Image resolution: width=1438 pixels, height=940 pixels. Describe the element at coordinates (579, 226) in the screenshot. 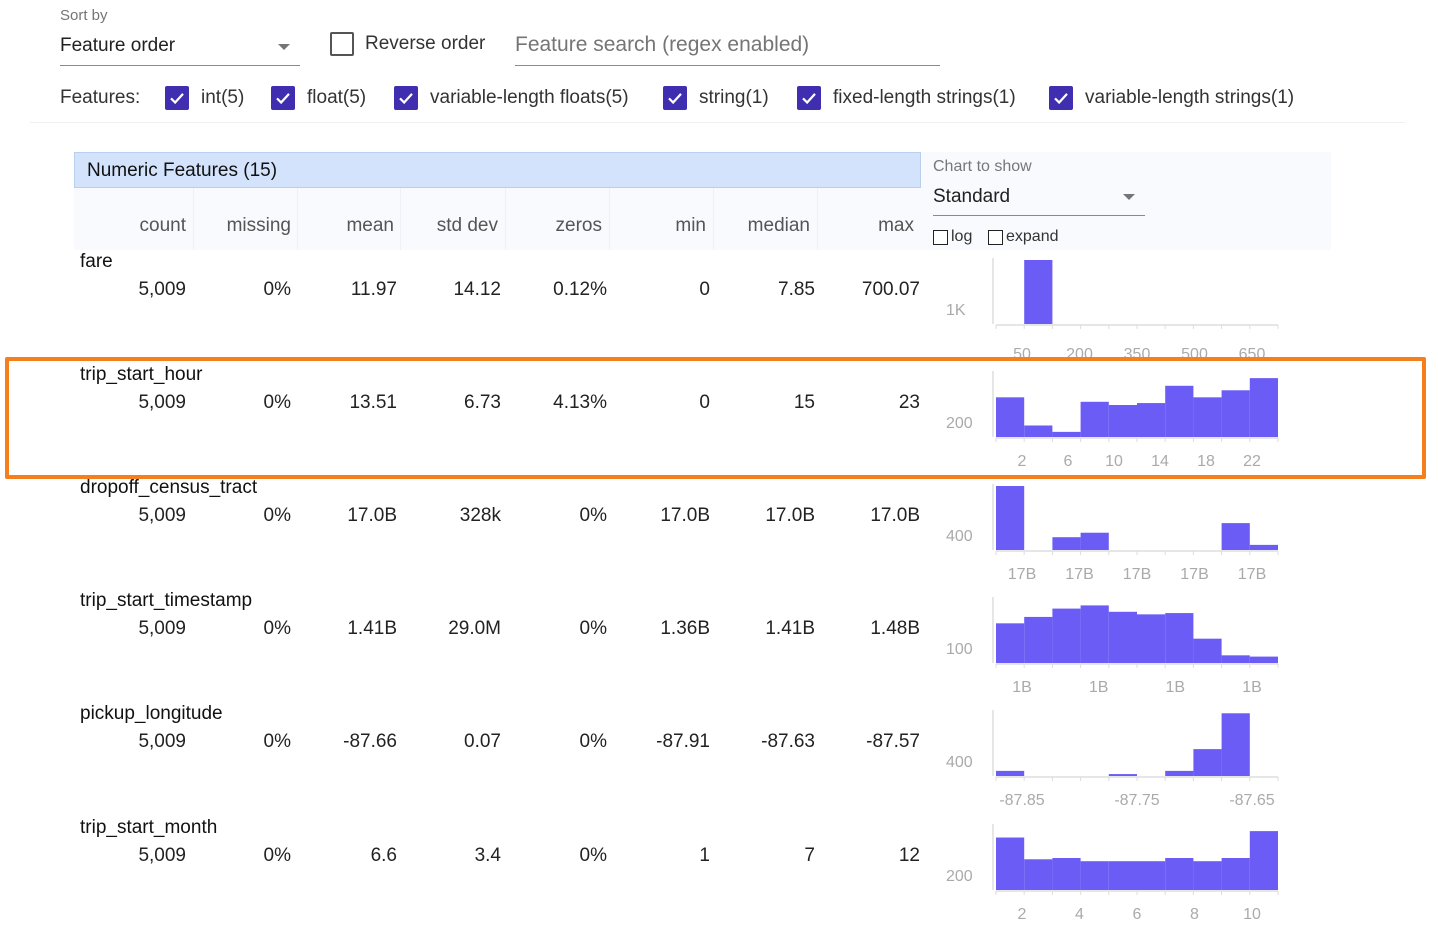

I see `column-header-zeros: zeros` at that location.